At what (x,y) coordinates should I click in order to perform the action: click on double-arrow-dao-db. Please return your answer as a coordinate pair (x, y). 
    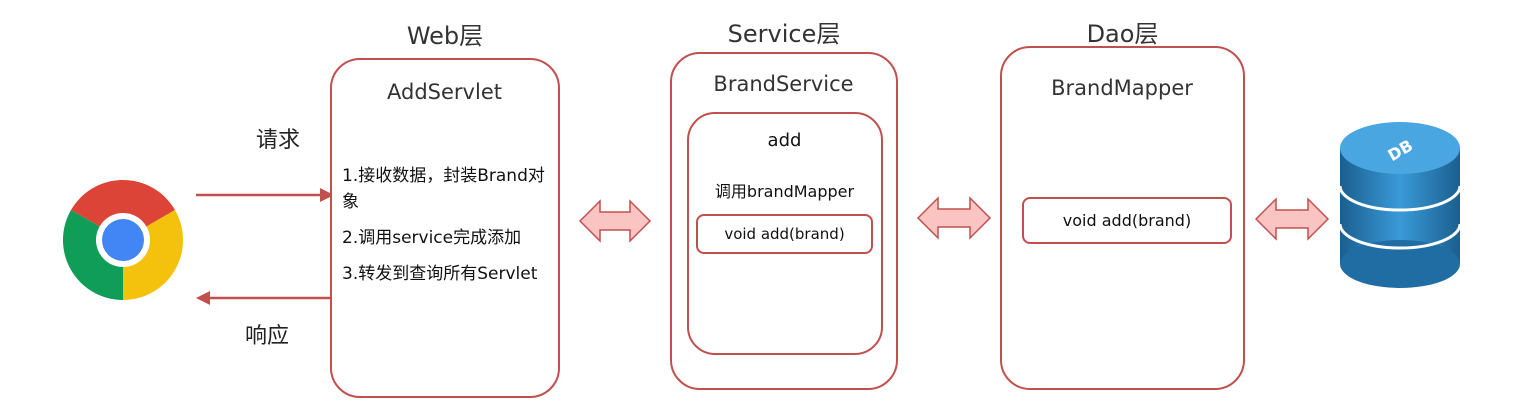
    Looking at the image, I should click on (1292, 219).